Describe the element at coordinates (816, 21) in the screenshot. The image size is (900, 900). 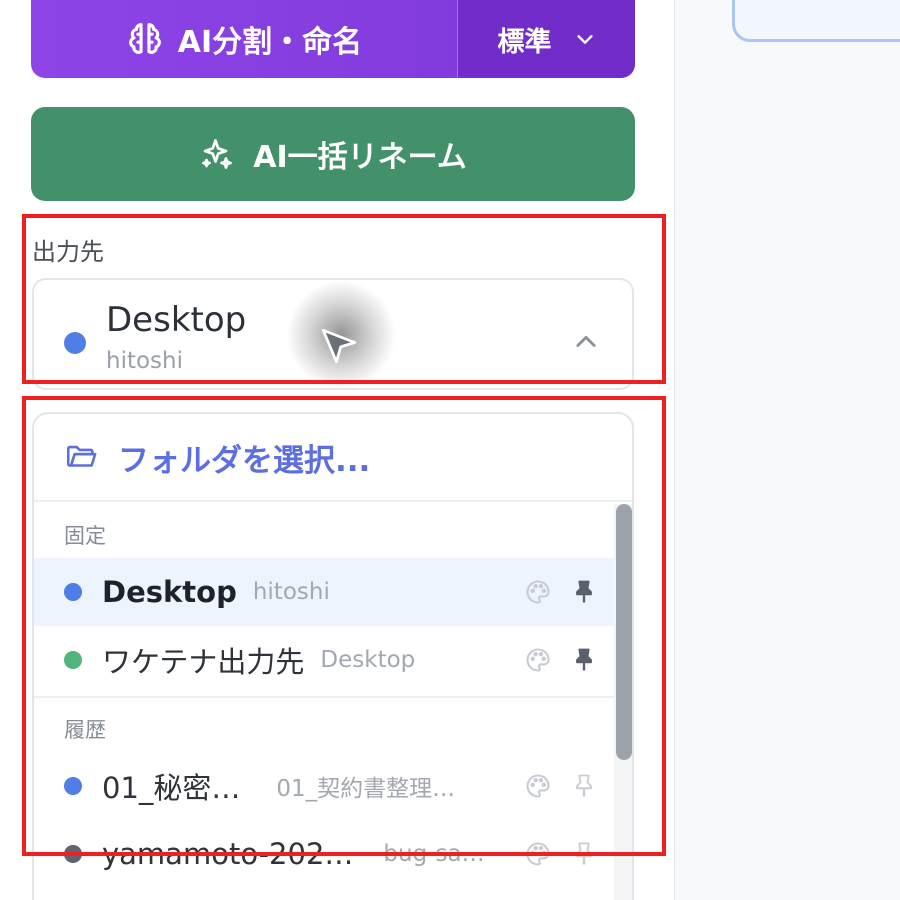
I see `preview-card` at that location.